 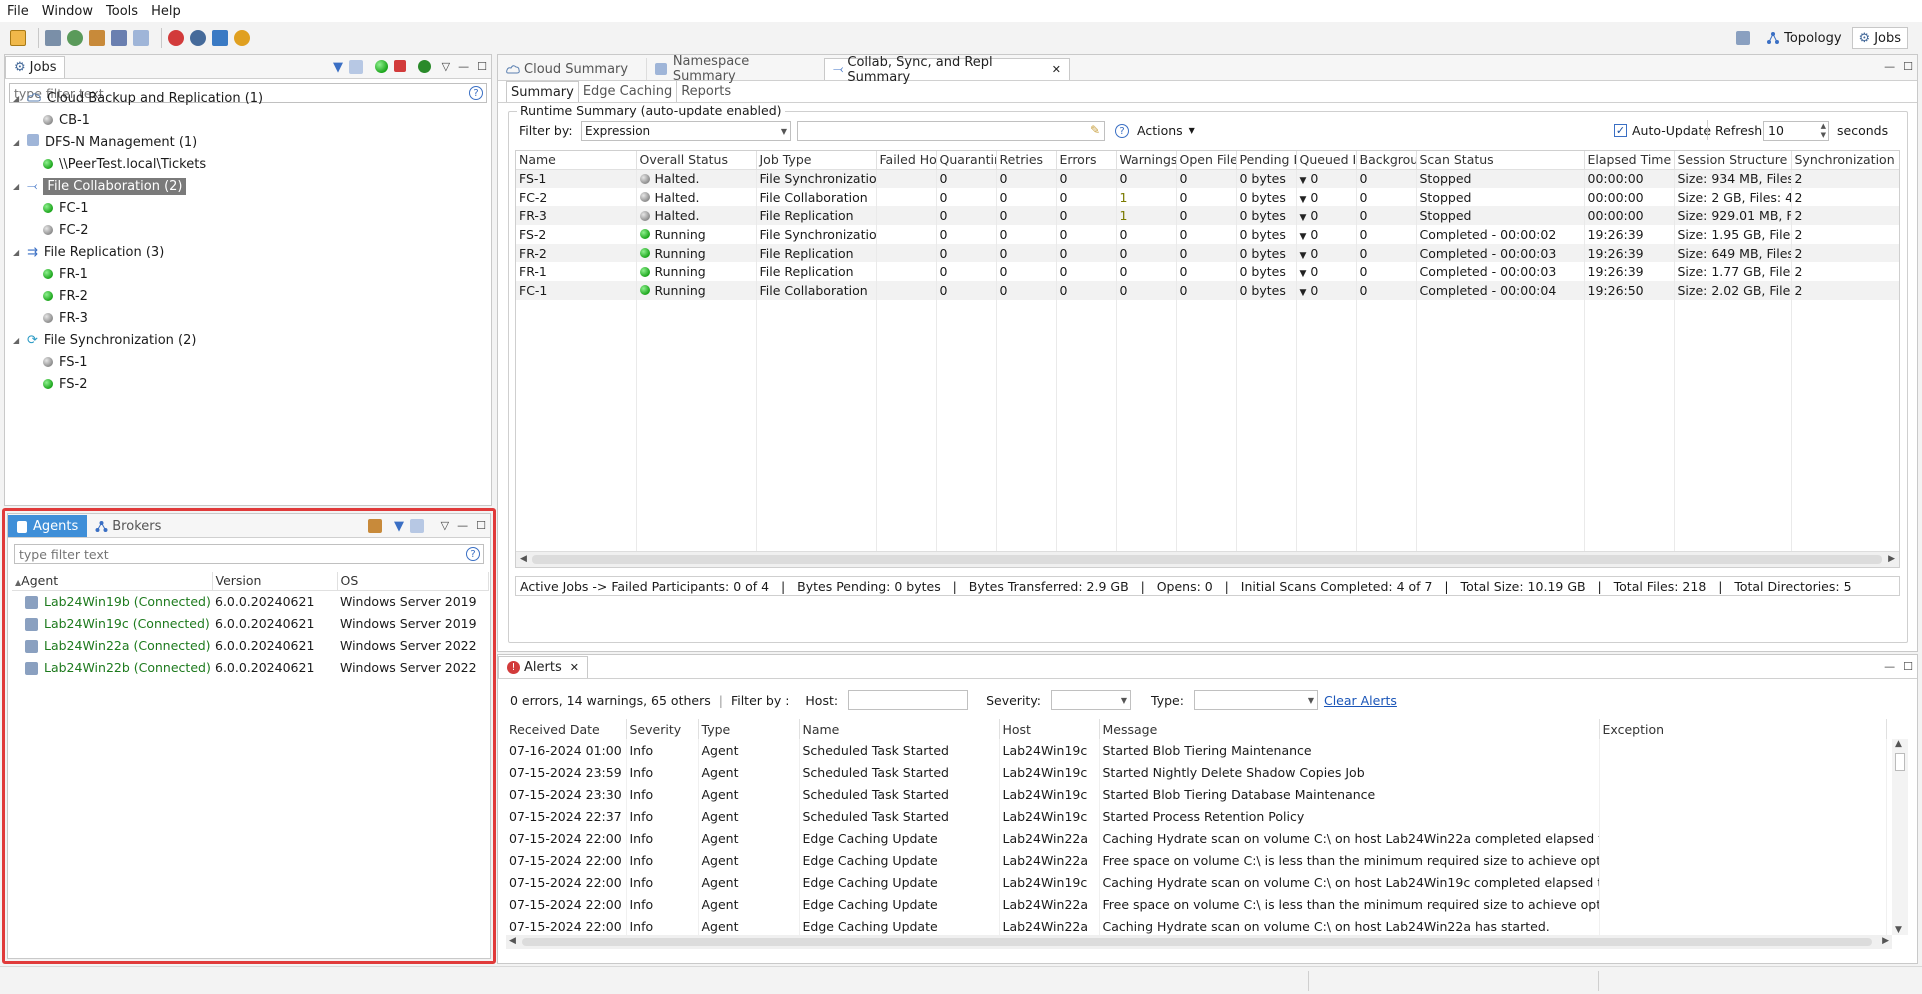 I want to click on filter-icon: ▼, so click(x=338, y=67).